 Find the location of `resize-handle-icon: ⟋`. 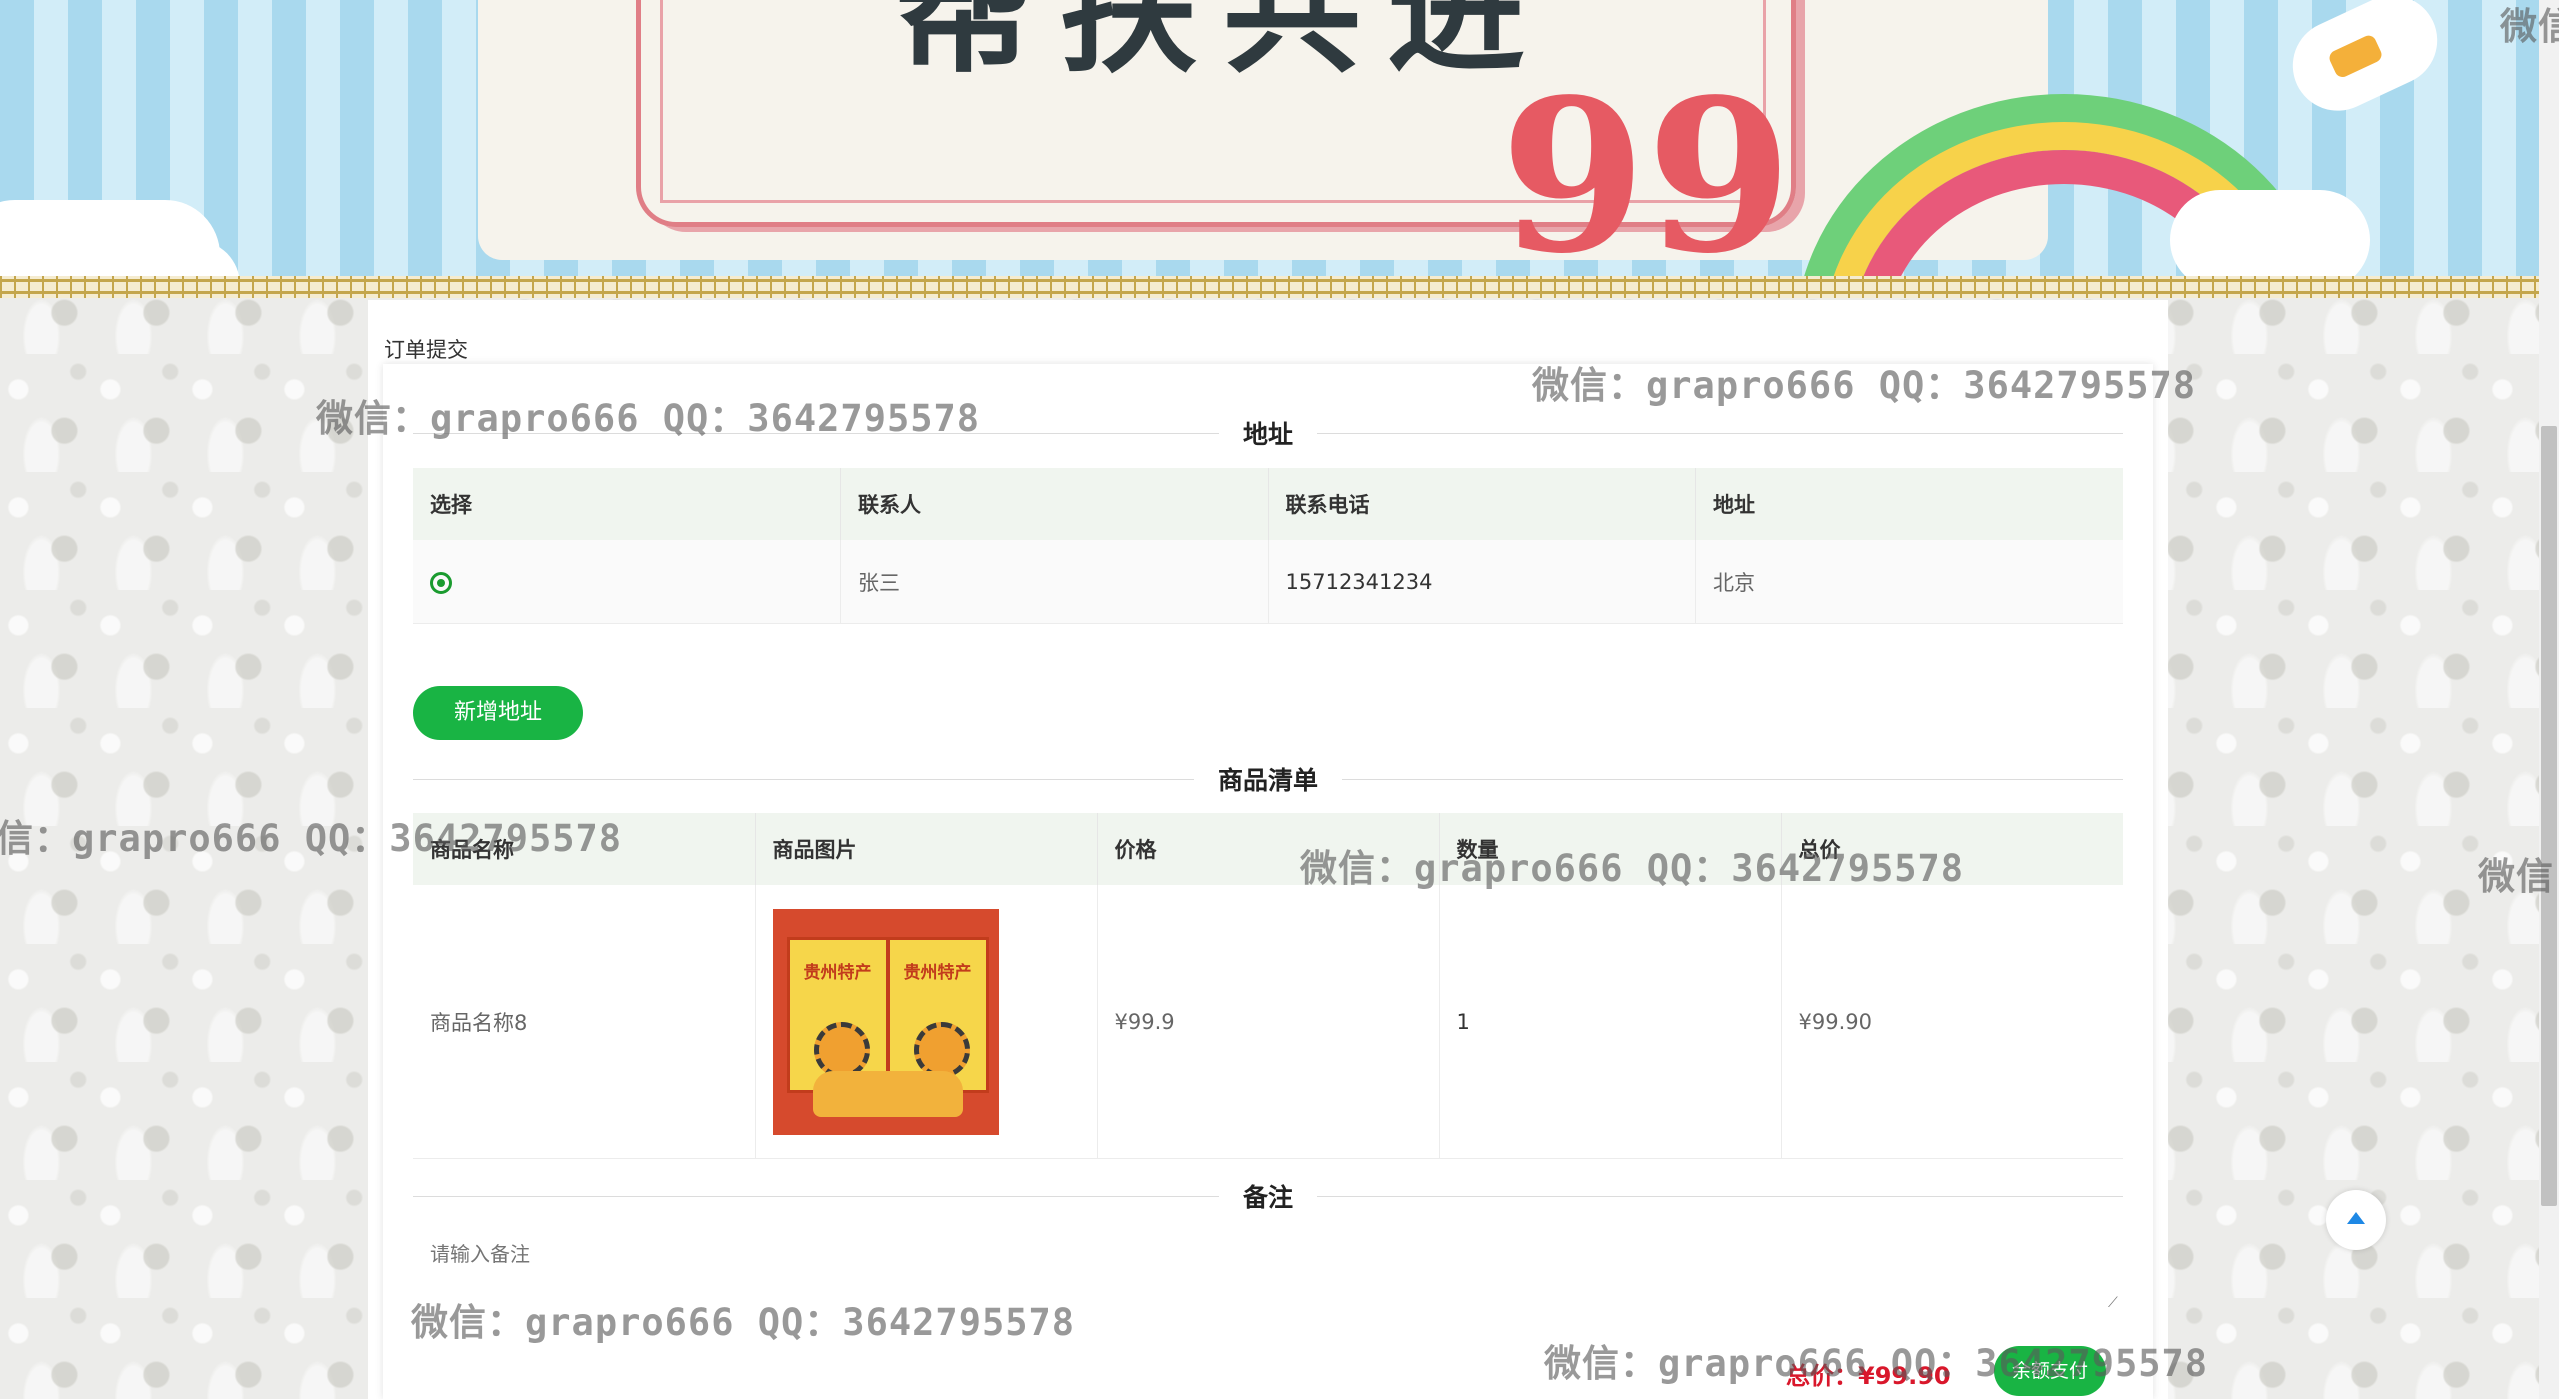

resize-handle-icon: ⟋ is located at coordinates (2113, 1303).